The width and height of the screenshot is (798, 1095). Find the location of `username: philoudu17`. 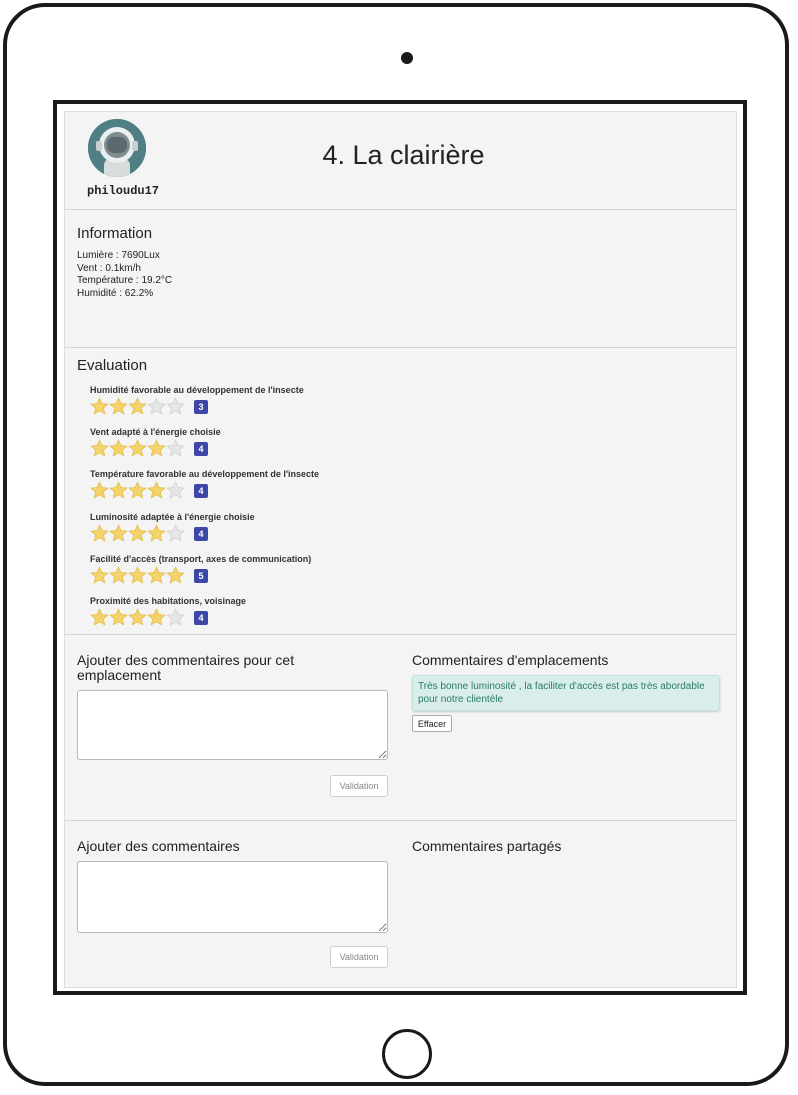

username: philoudu17 is located at coordinates (123, 191).